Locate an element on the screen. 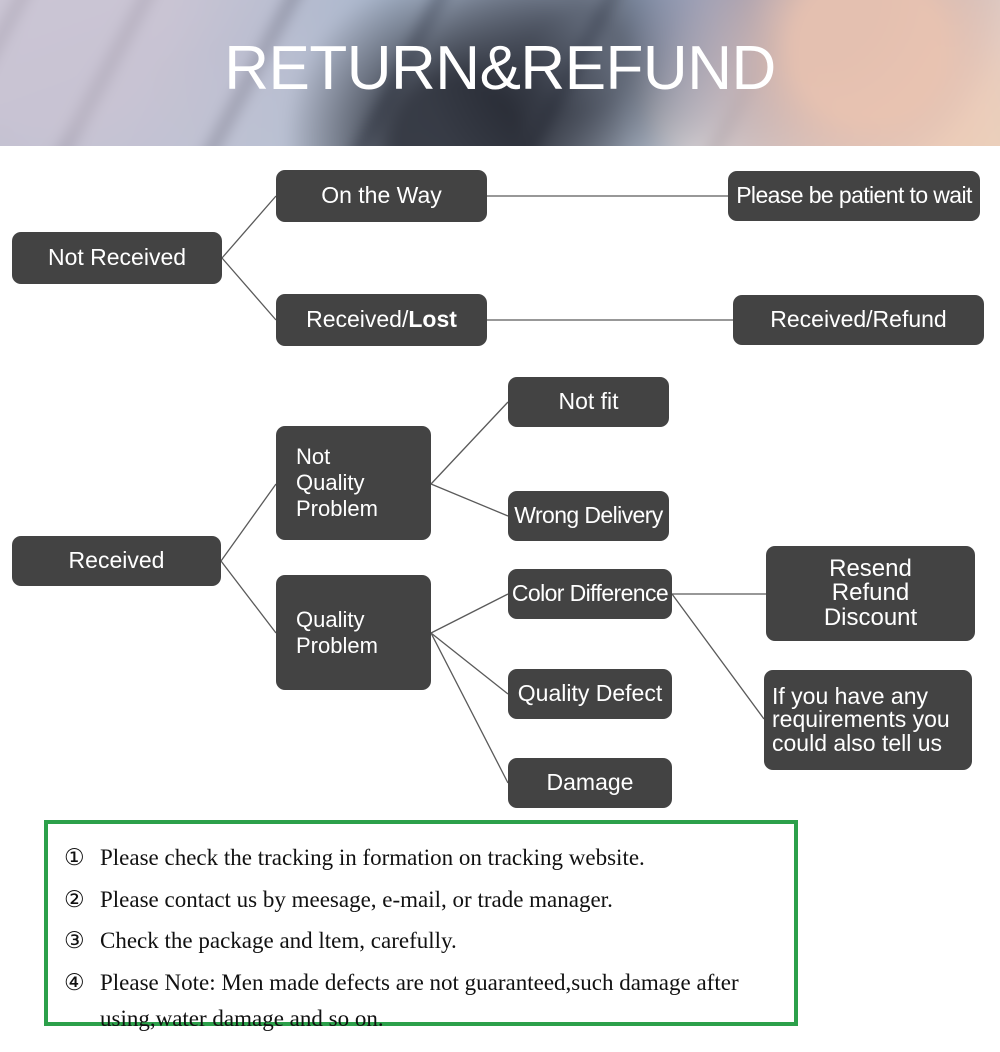 This screenshot has height=1052, width=1000. connector-notreceived-receivedlost is located at coordinates (249, 289).